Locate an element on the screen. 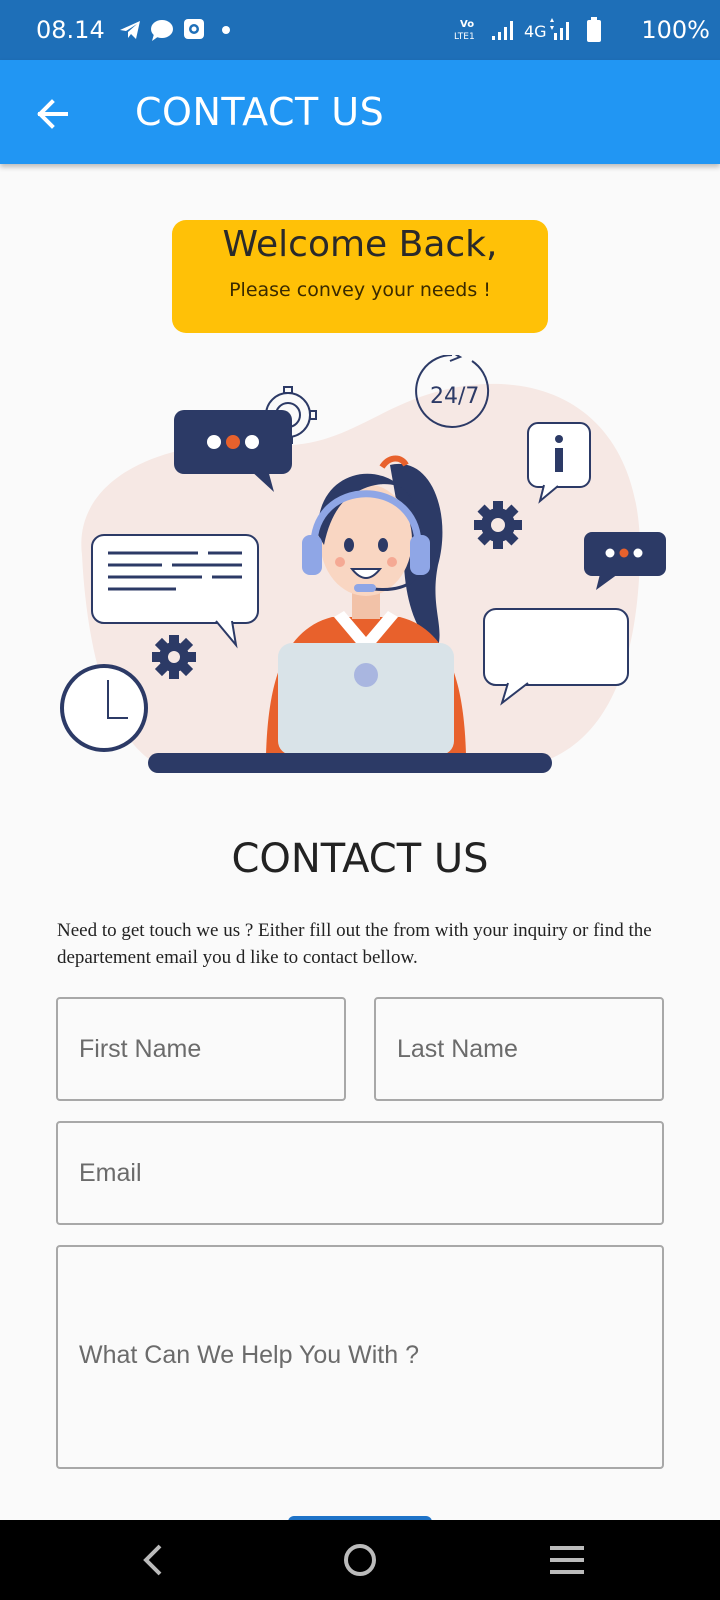 This screenshot has width=720, height=1600. network-type: 4G is located at coordinates (535, 31).